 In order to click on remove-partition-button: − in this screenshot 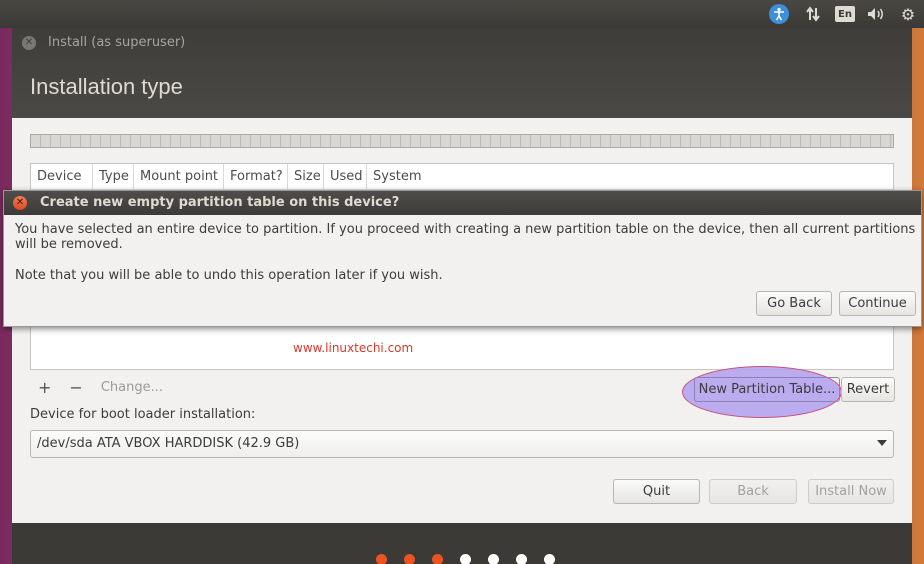, I will do `click(75, 387)`.